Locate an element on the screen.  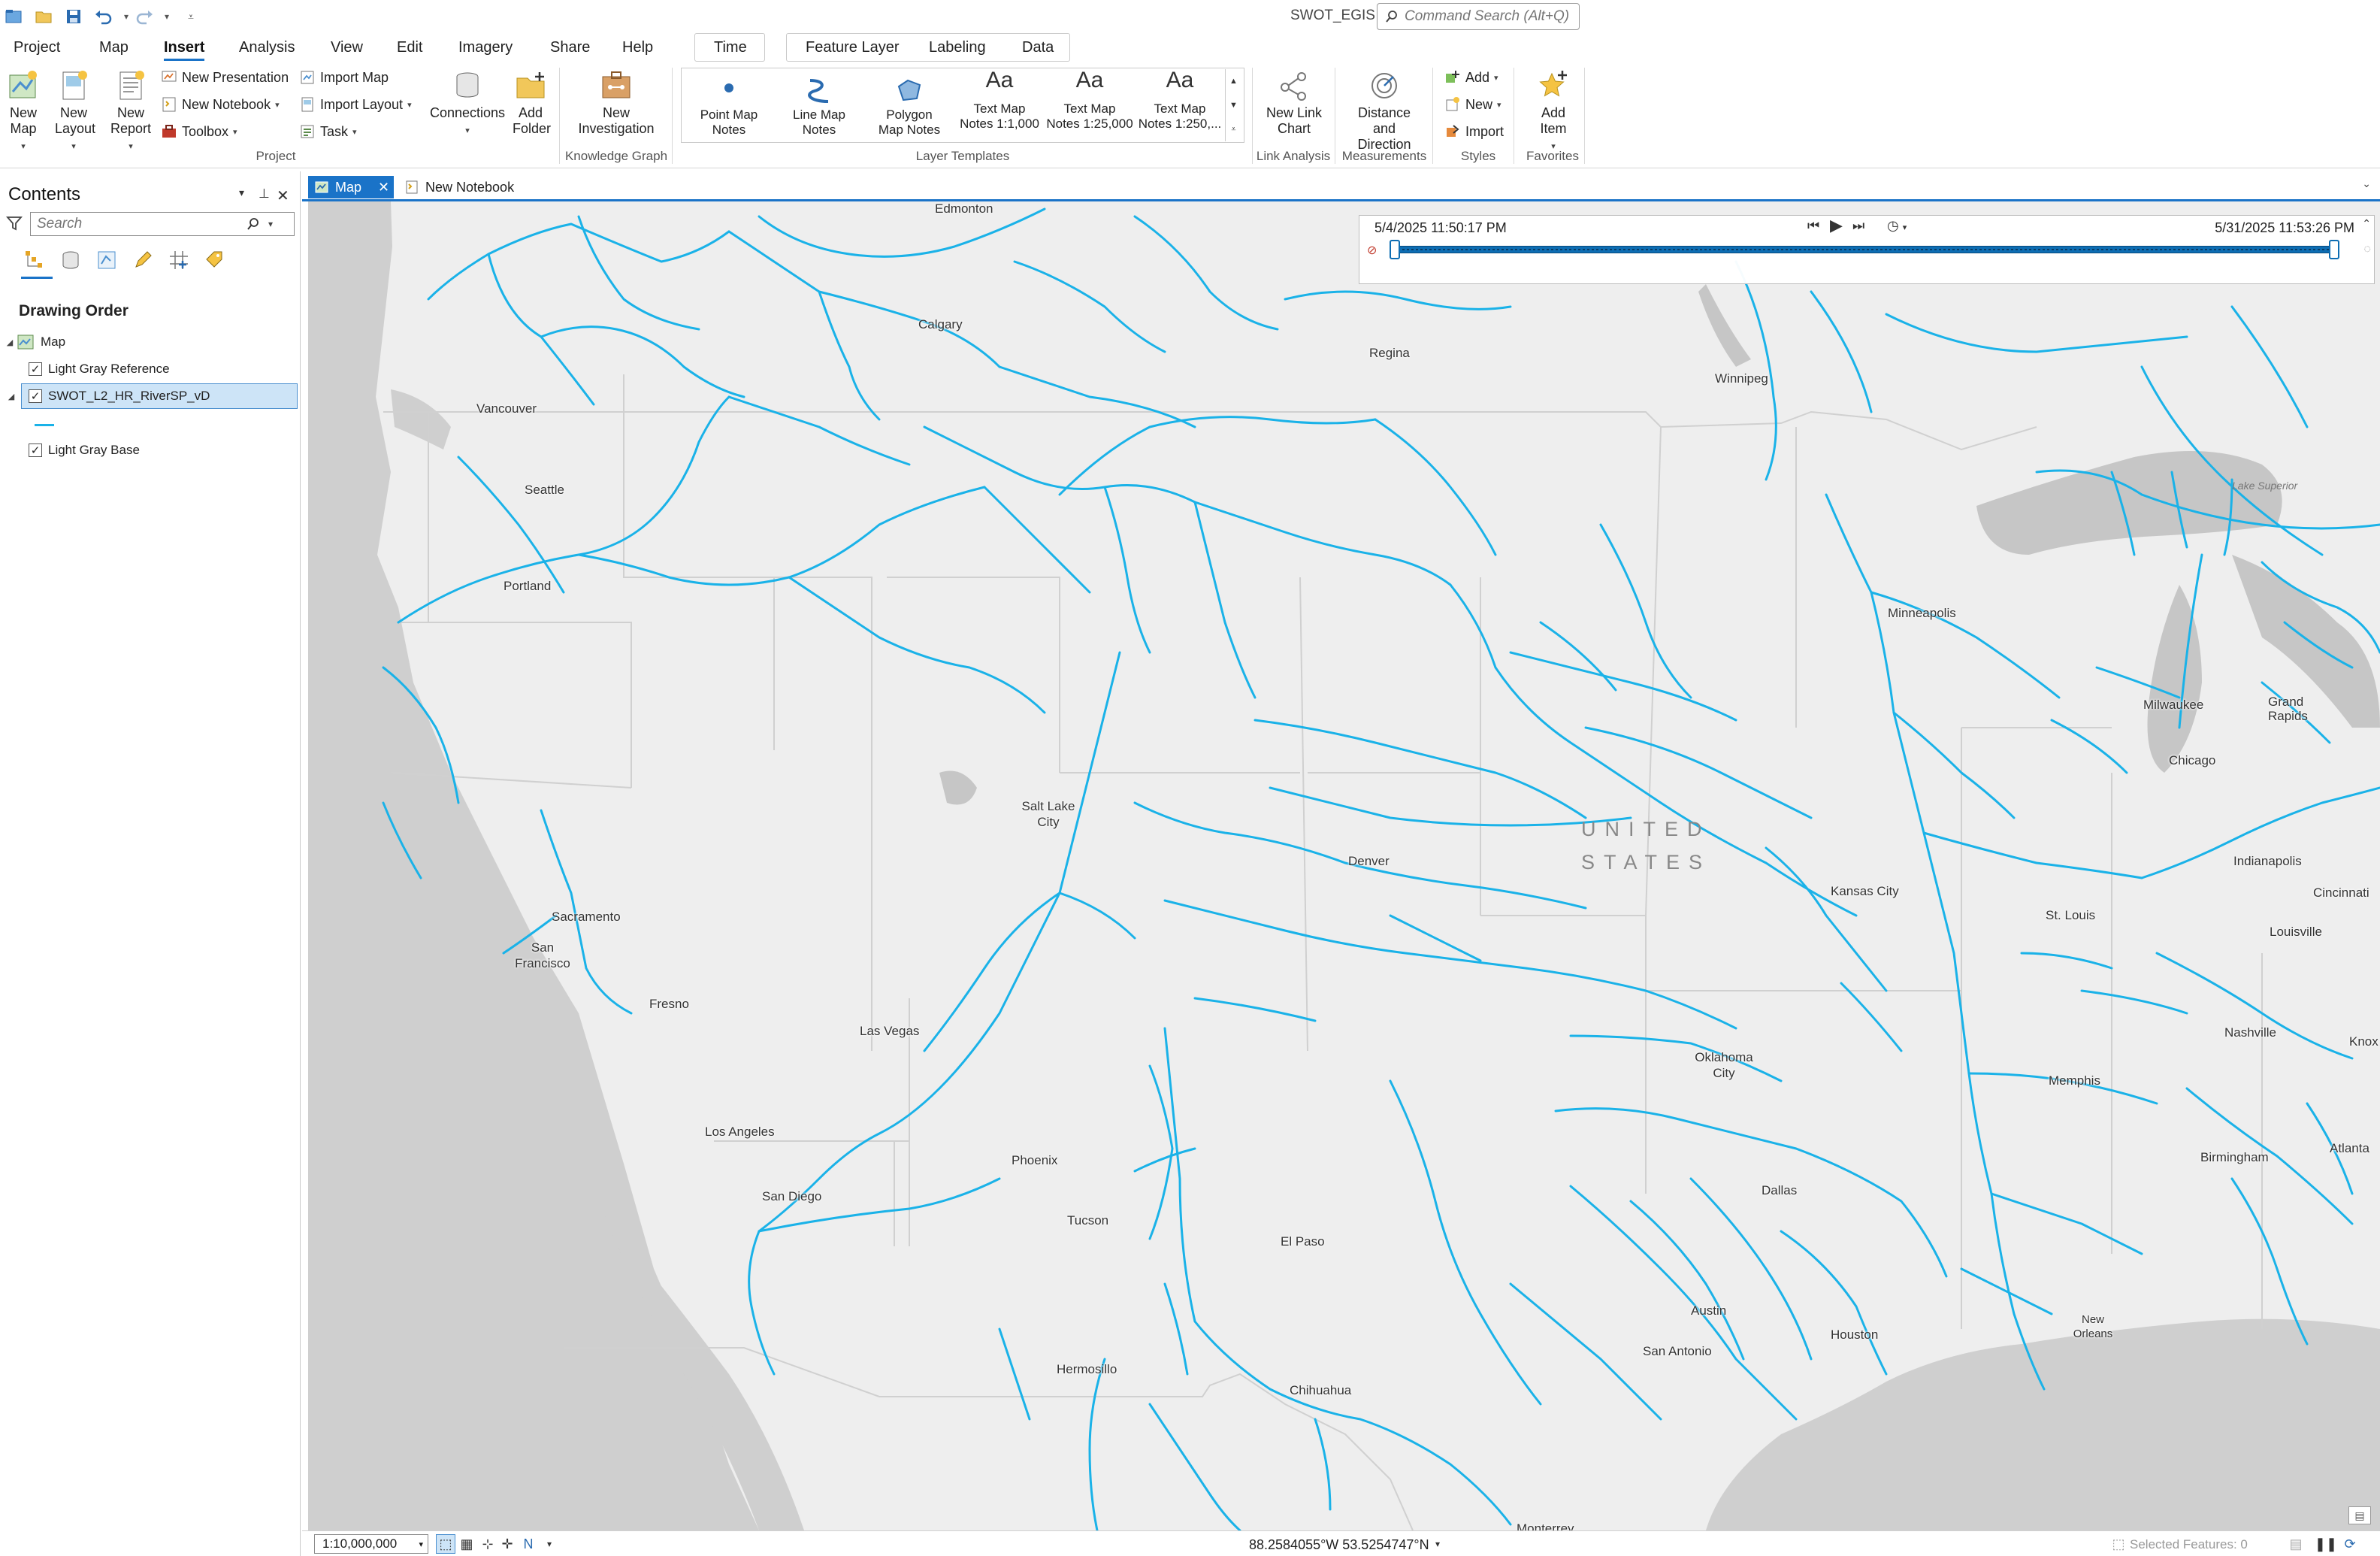
tab-time: Time is located at coordinates (730, 48).